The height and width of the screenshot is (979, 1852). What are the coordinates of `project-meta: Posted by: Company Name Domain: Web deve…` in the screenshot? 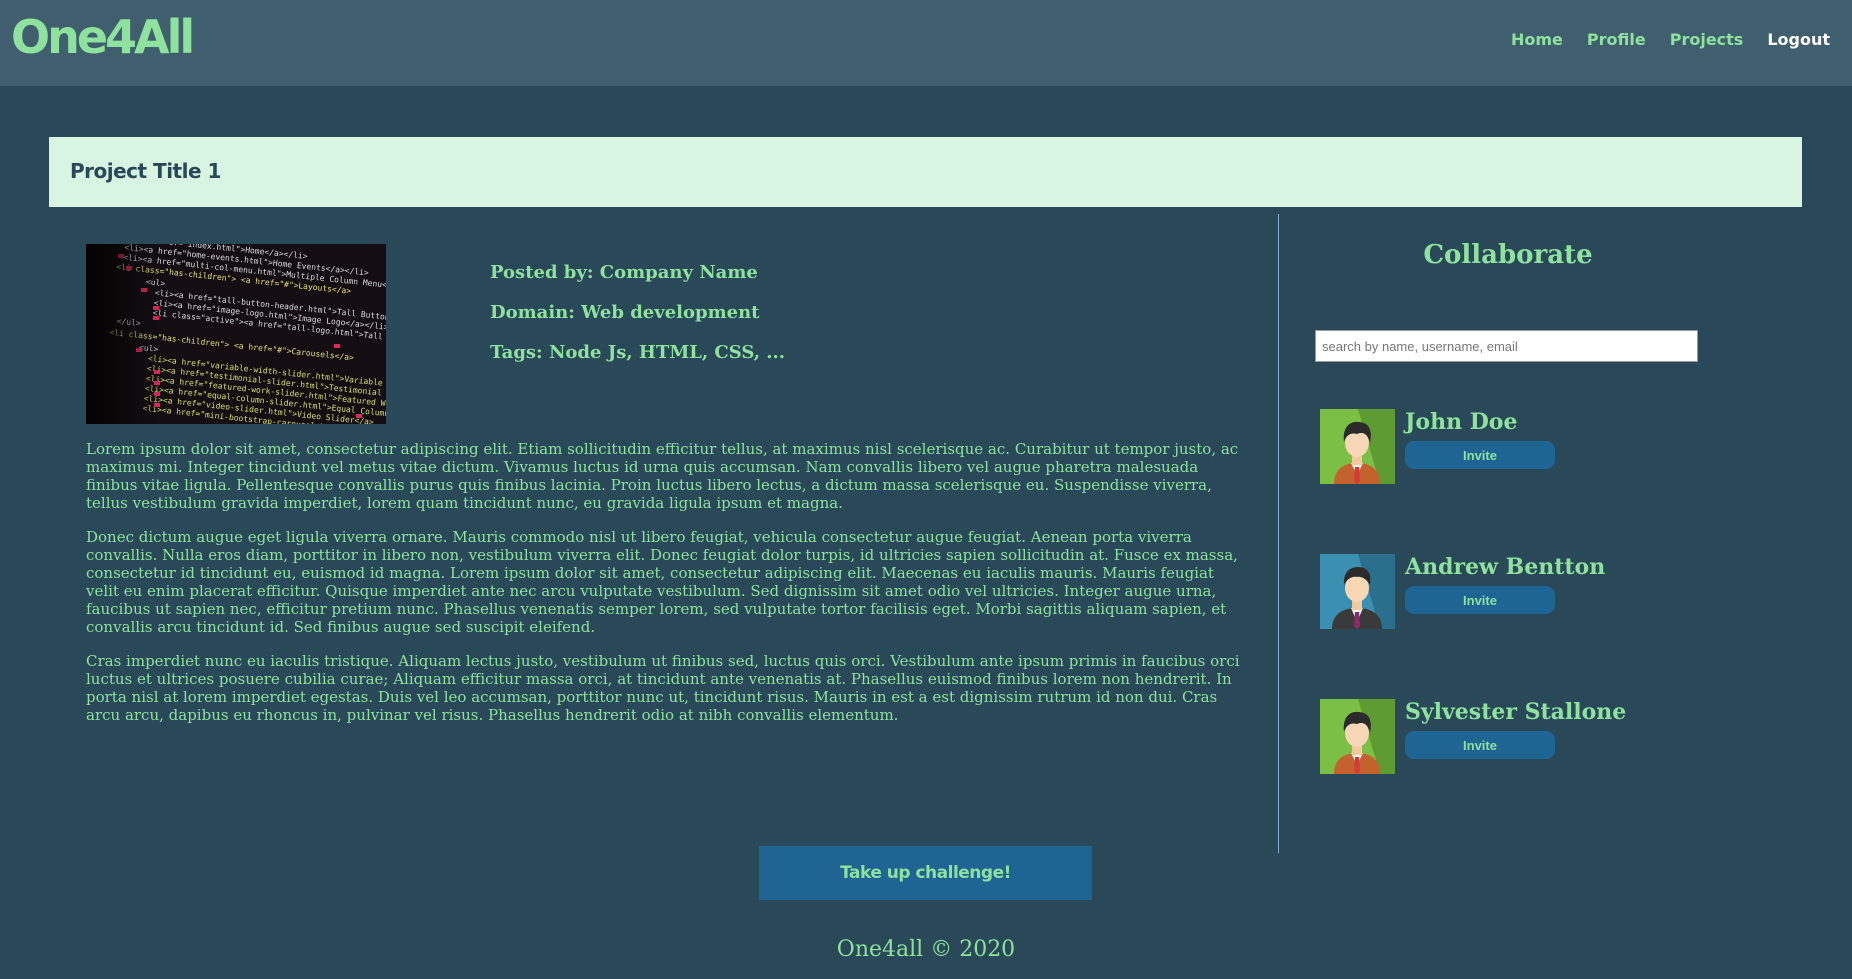 It's located at (637, 323).